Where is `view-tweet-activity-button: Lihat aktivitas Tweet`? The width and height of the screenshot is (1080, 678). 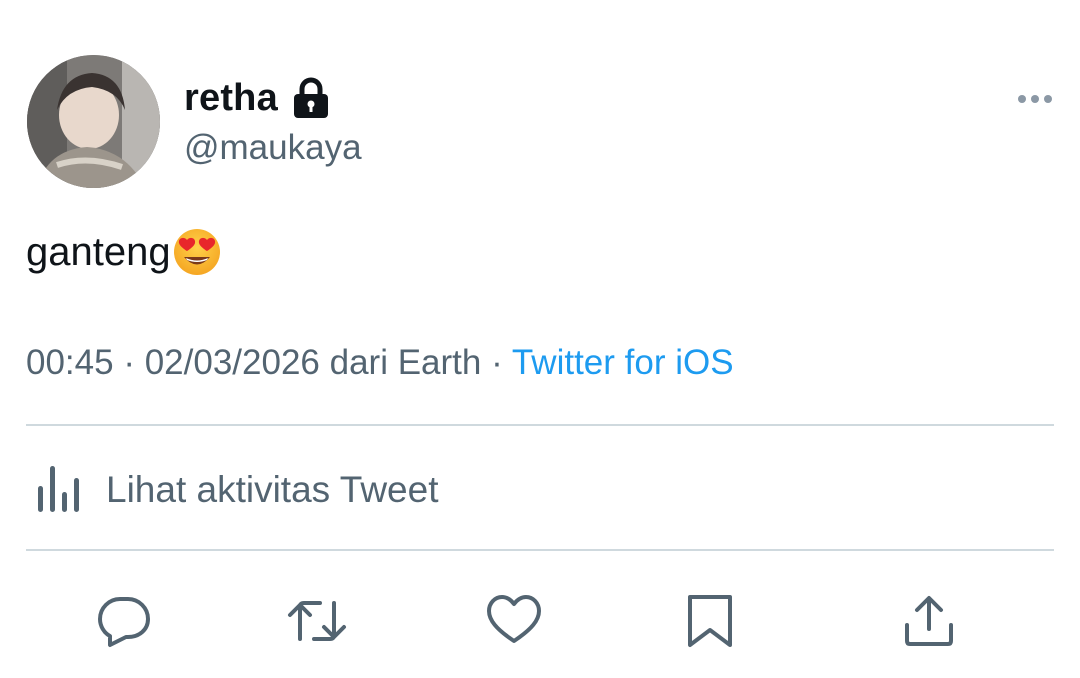 view-tweet-activity-button: Lihat aktivitas Tweet is located at coordinates (236, 490).